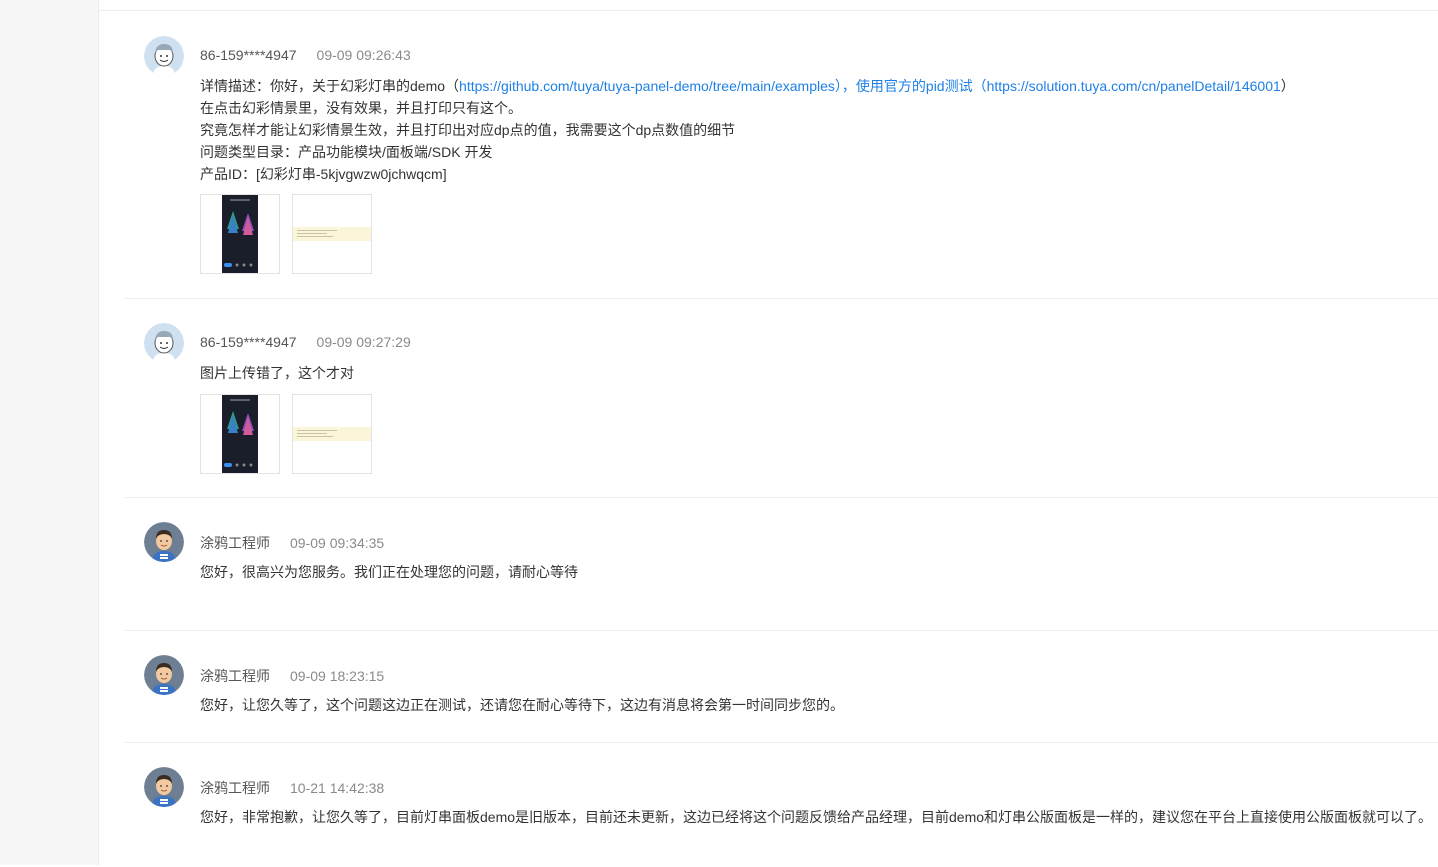  What do you see at coordinates (910, 86) in the screenshot?
I see `detail-mid: ），使用官方的pid测试（` at bounding box center [910, 86].